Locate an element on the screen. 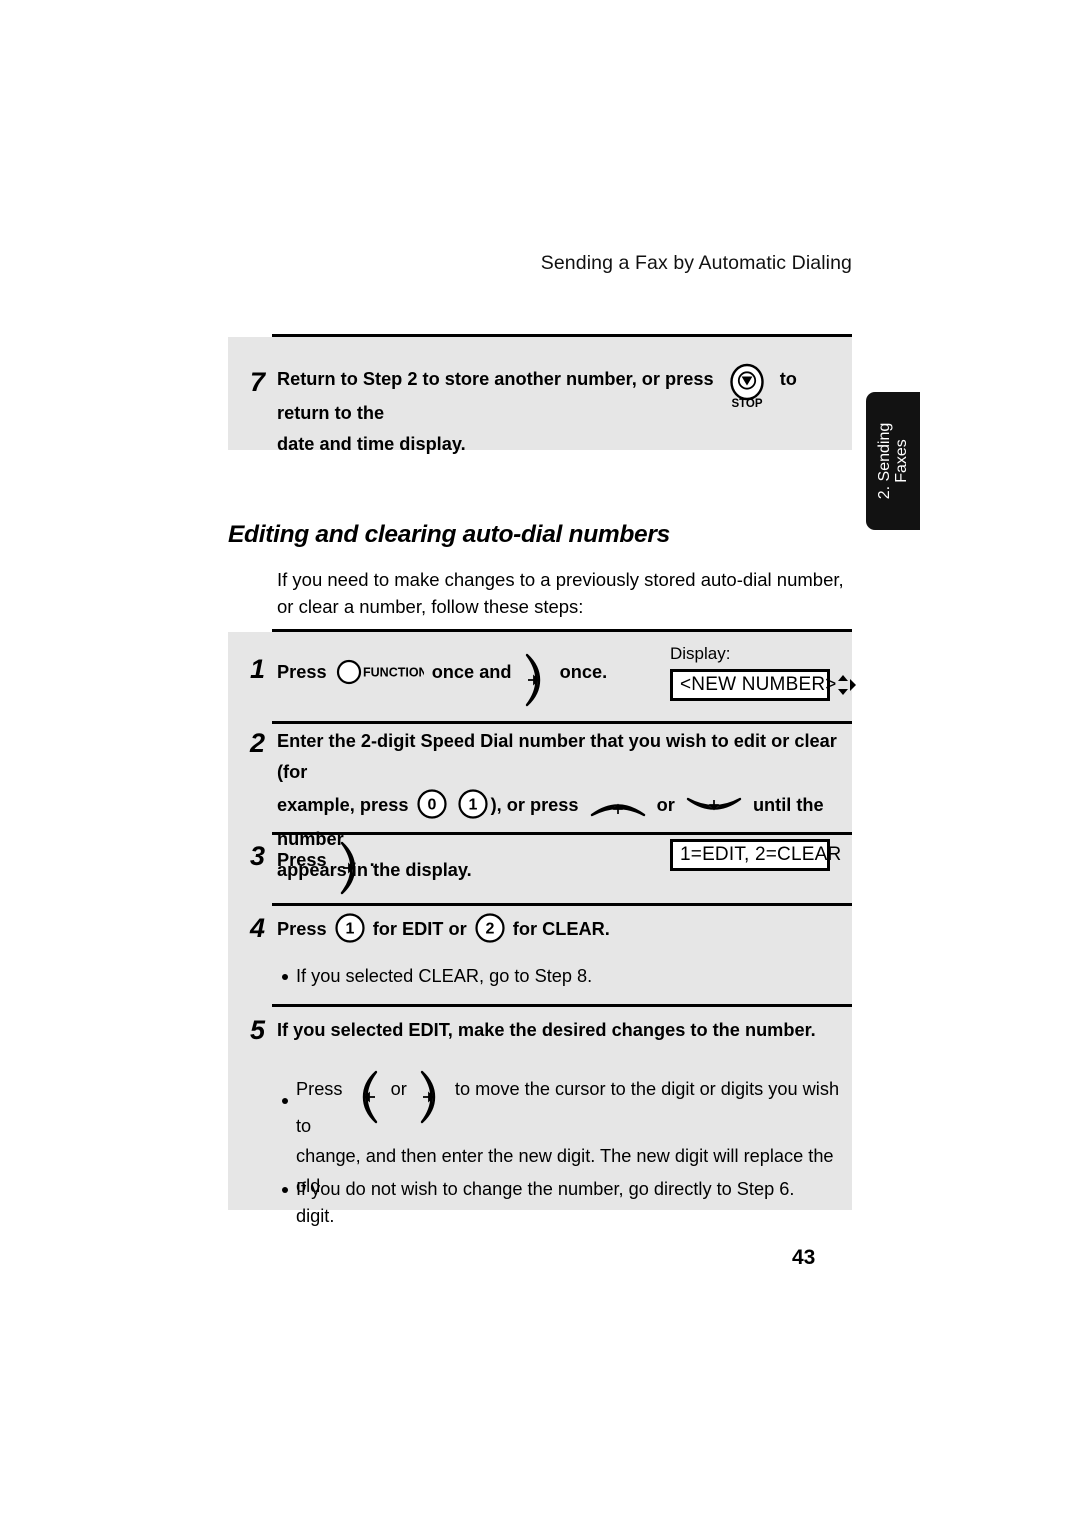  step-number-3: 3 is located at coordinates (258, 856).